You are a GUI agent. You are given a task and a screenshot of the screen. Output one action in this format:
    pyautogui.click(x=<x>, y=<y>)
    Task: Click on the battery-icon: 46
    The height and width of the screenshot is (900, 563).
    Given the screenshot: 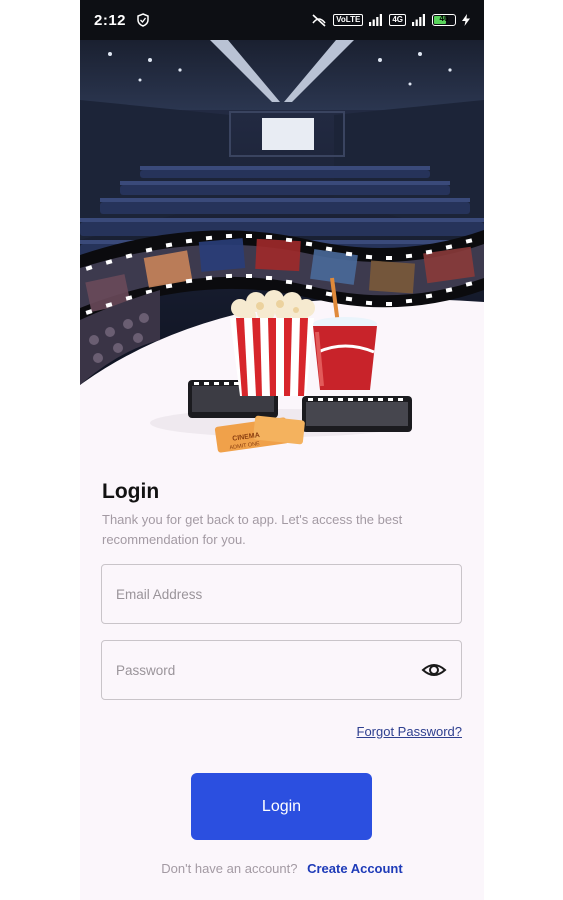 What is the action you would take?
    pyautogui.click(x=444, y=20)
    